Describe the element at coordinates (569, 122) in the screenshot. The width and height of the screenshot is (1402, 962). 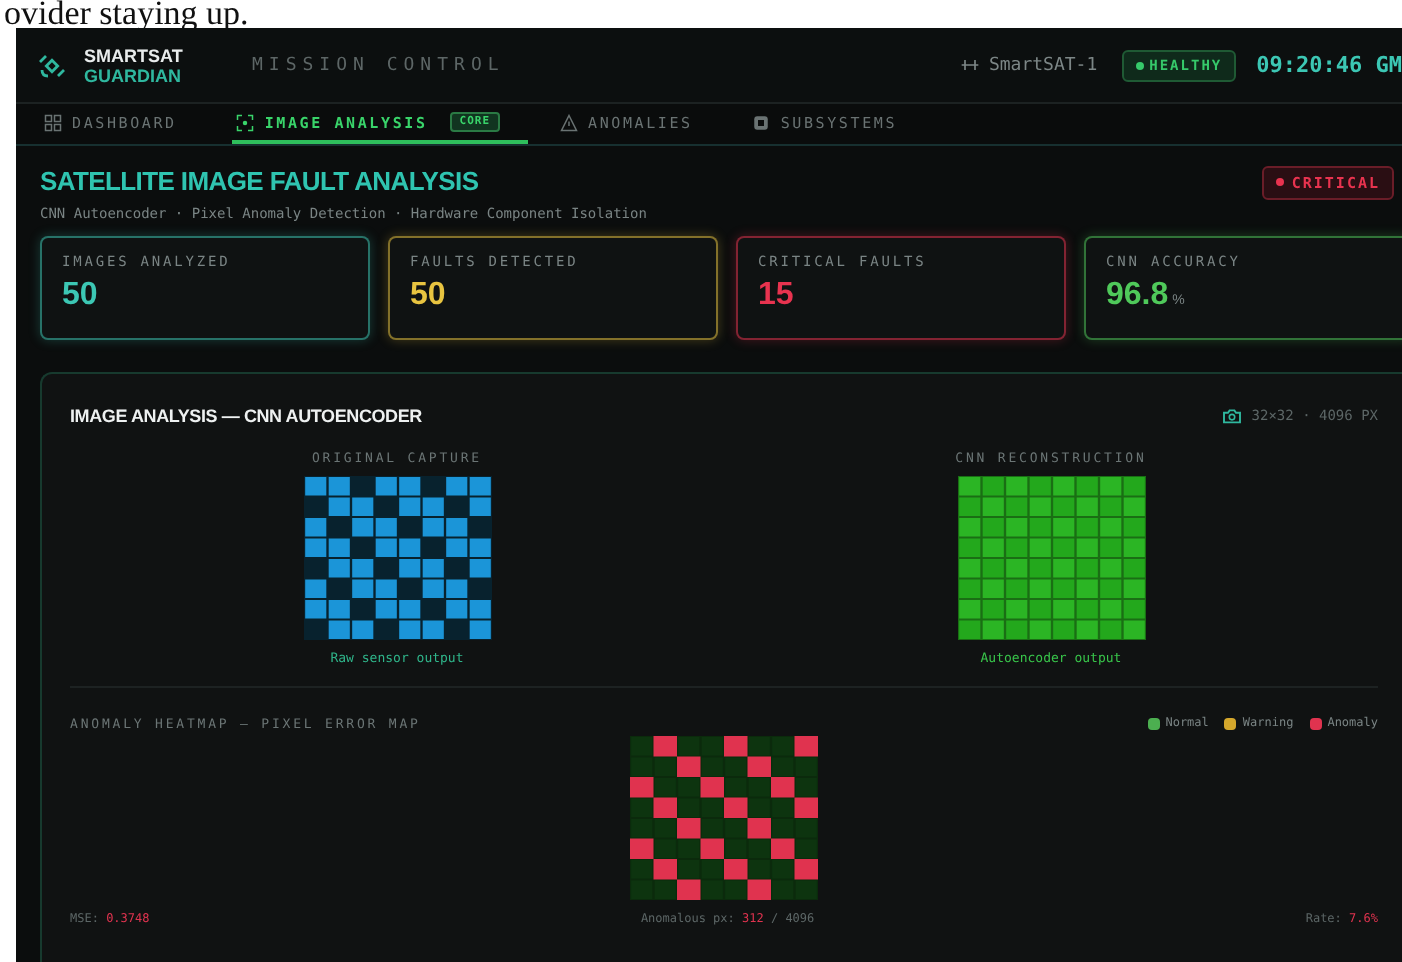
I see `warning-icon` at that location.